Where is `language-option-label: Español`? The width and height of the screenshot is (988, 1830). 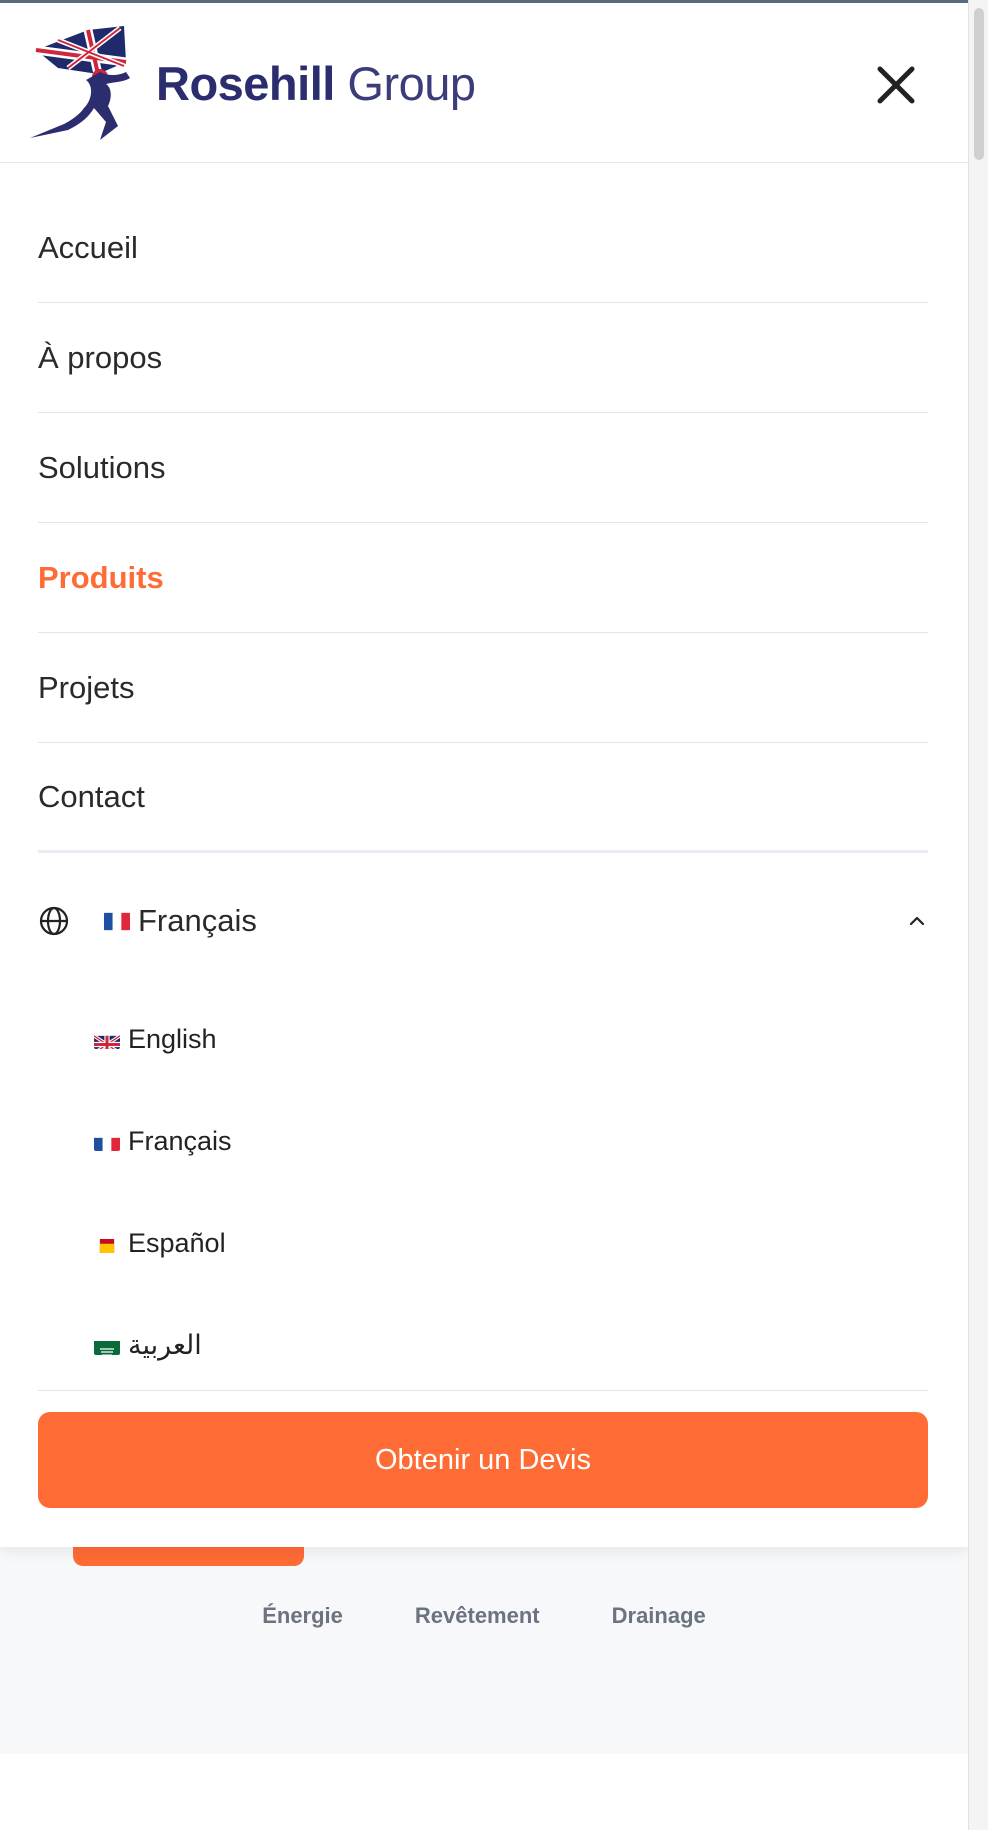 language-option-label: Español is located at coordinates (177, 1242).